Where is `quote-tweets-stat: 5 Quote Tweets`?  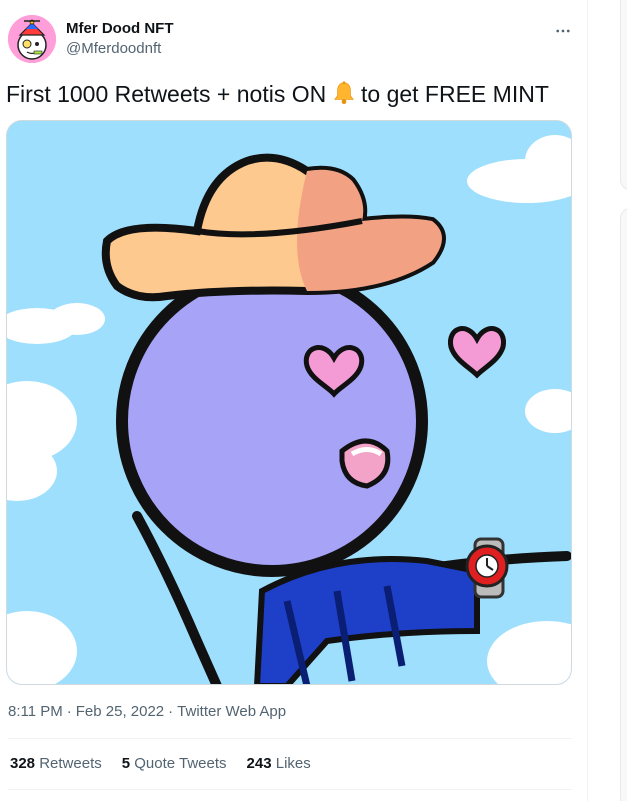 quote-tweets-stat: 5 Quote Tweets is located at coordinates (174, 764).